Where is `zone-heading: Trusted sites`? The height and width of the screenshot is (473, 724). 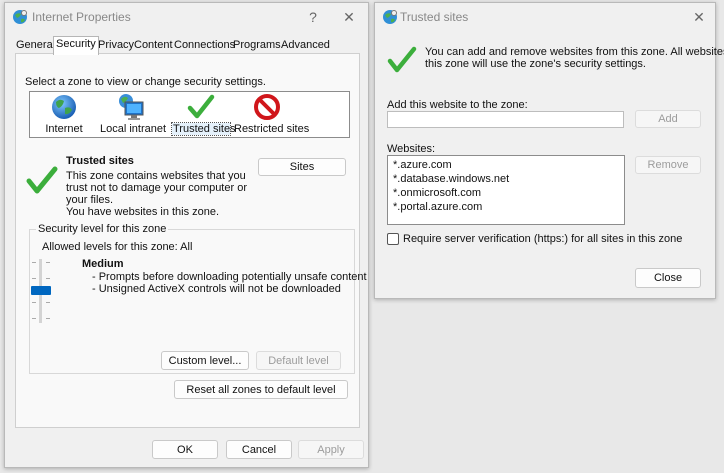
zone-heading: Trusted sites is located at coordinates (100, 161).